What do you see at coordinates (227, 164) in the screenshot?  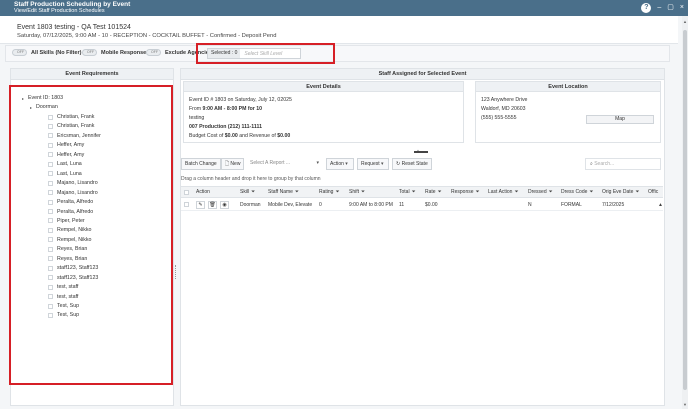 I see `new-doc-icon: 🗋` at bounding box center [227, 164].